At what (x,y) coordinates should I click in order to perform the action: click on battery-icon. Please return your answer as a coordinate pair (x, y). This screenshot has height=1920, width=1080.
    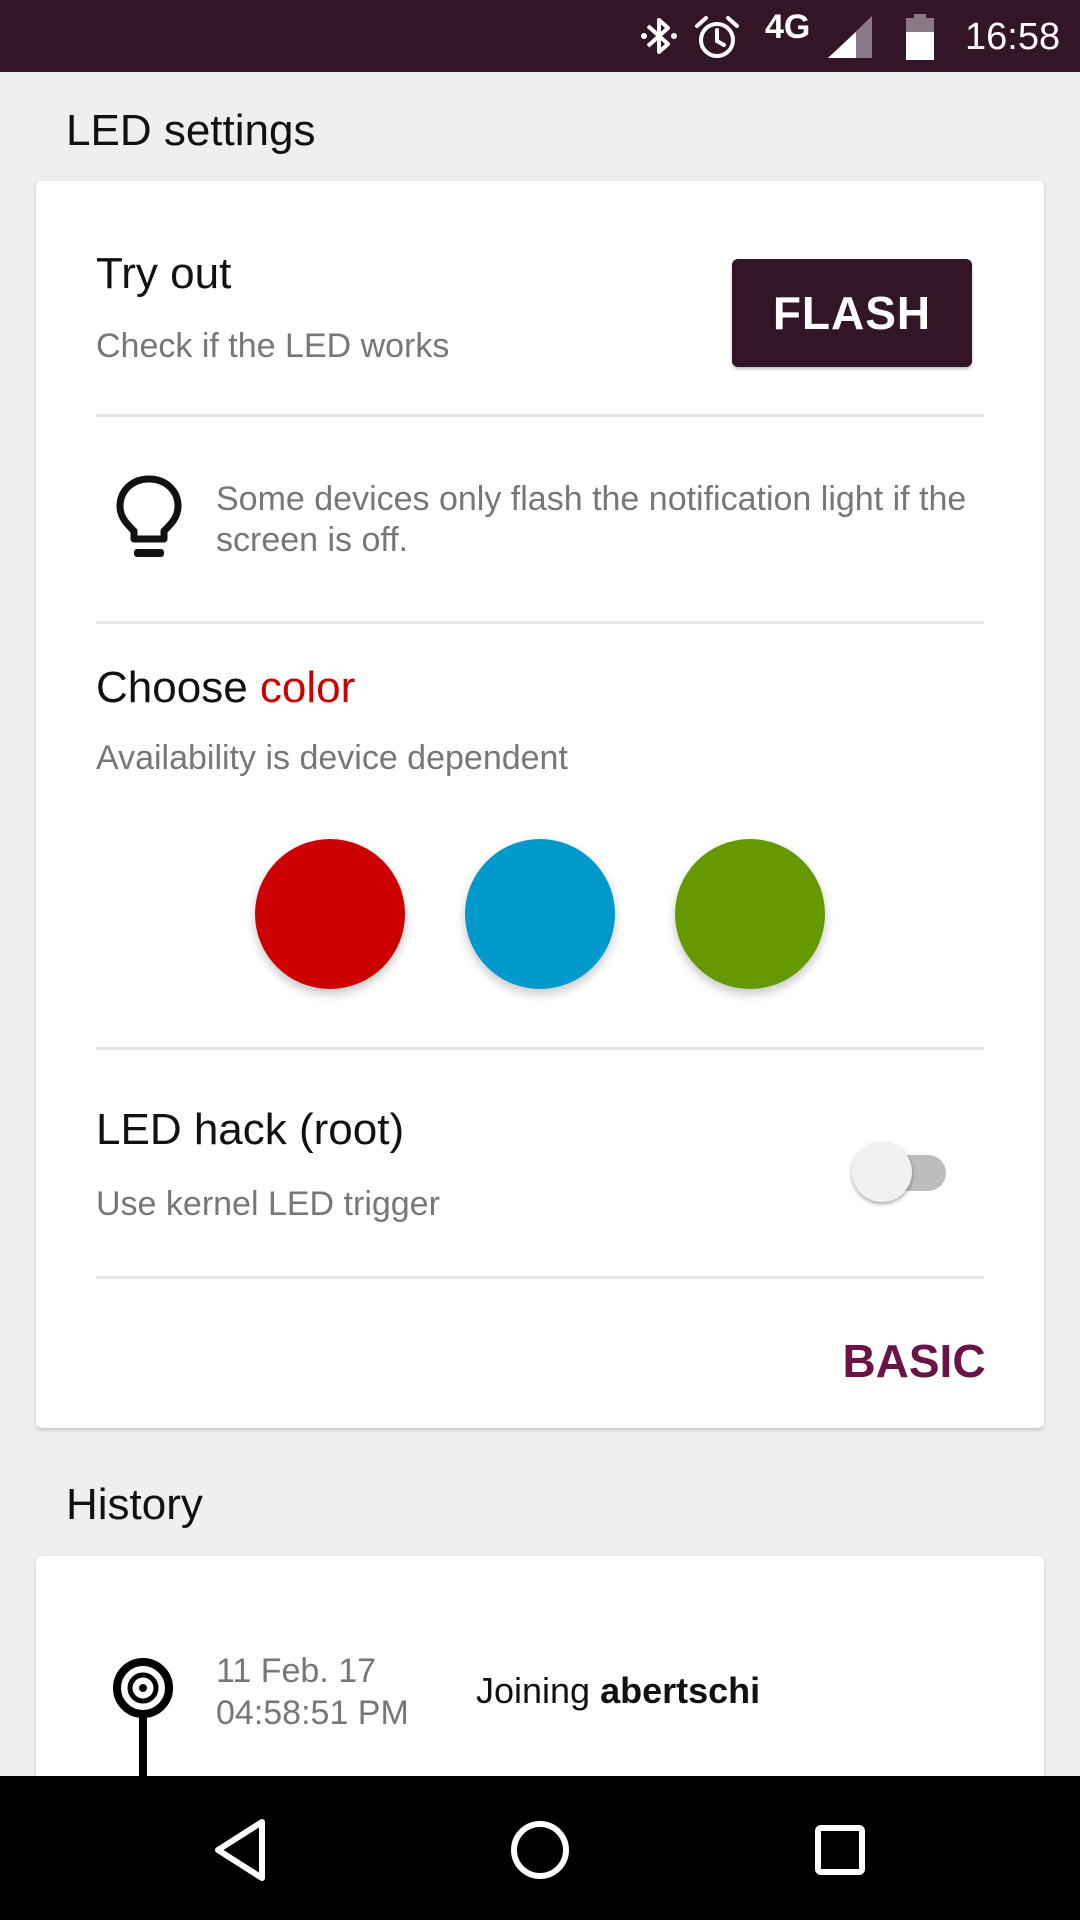
    Looking at the image, I should click on (920, 37).